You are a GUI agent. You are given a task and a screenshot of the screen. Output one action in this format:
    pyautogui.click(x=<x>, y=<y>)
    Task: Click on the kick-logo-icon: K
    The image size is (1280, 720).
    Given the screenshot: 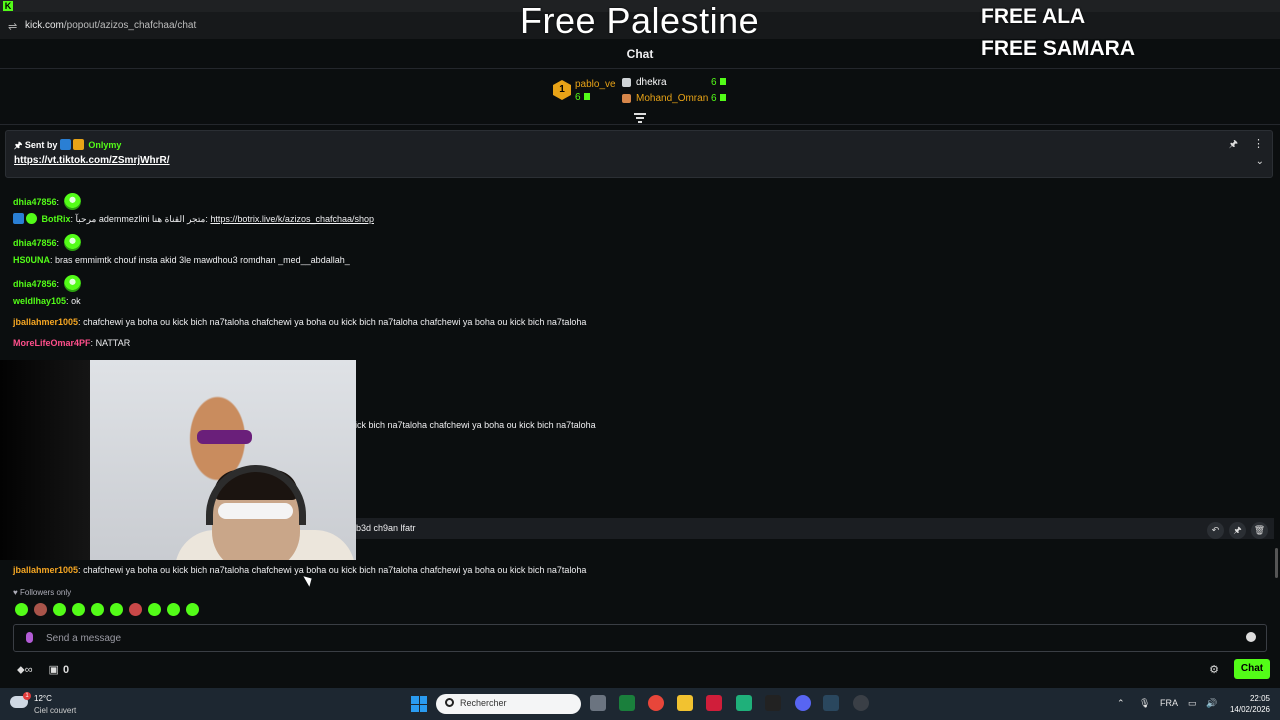 What is the action you would take?
    pyautogui.click(x=8, y=6)
    